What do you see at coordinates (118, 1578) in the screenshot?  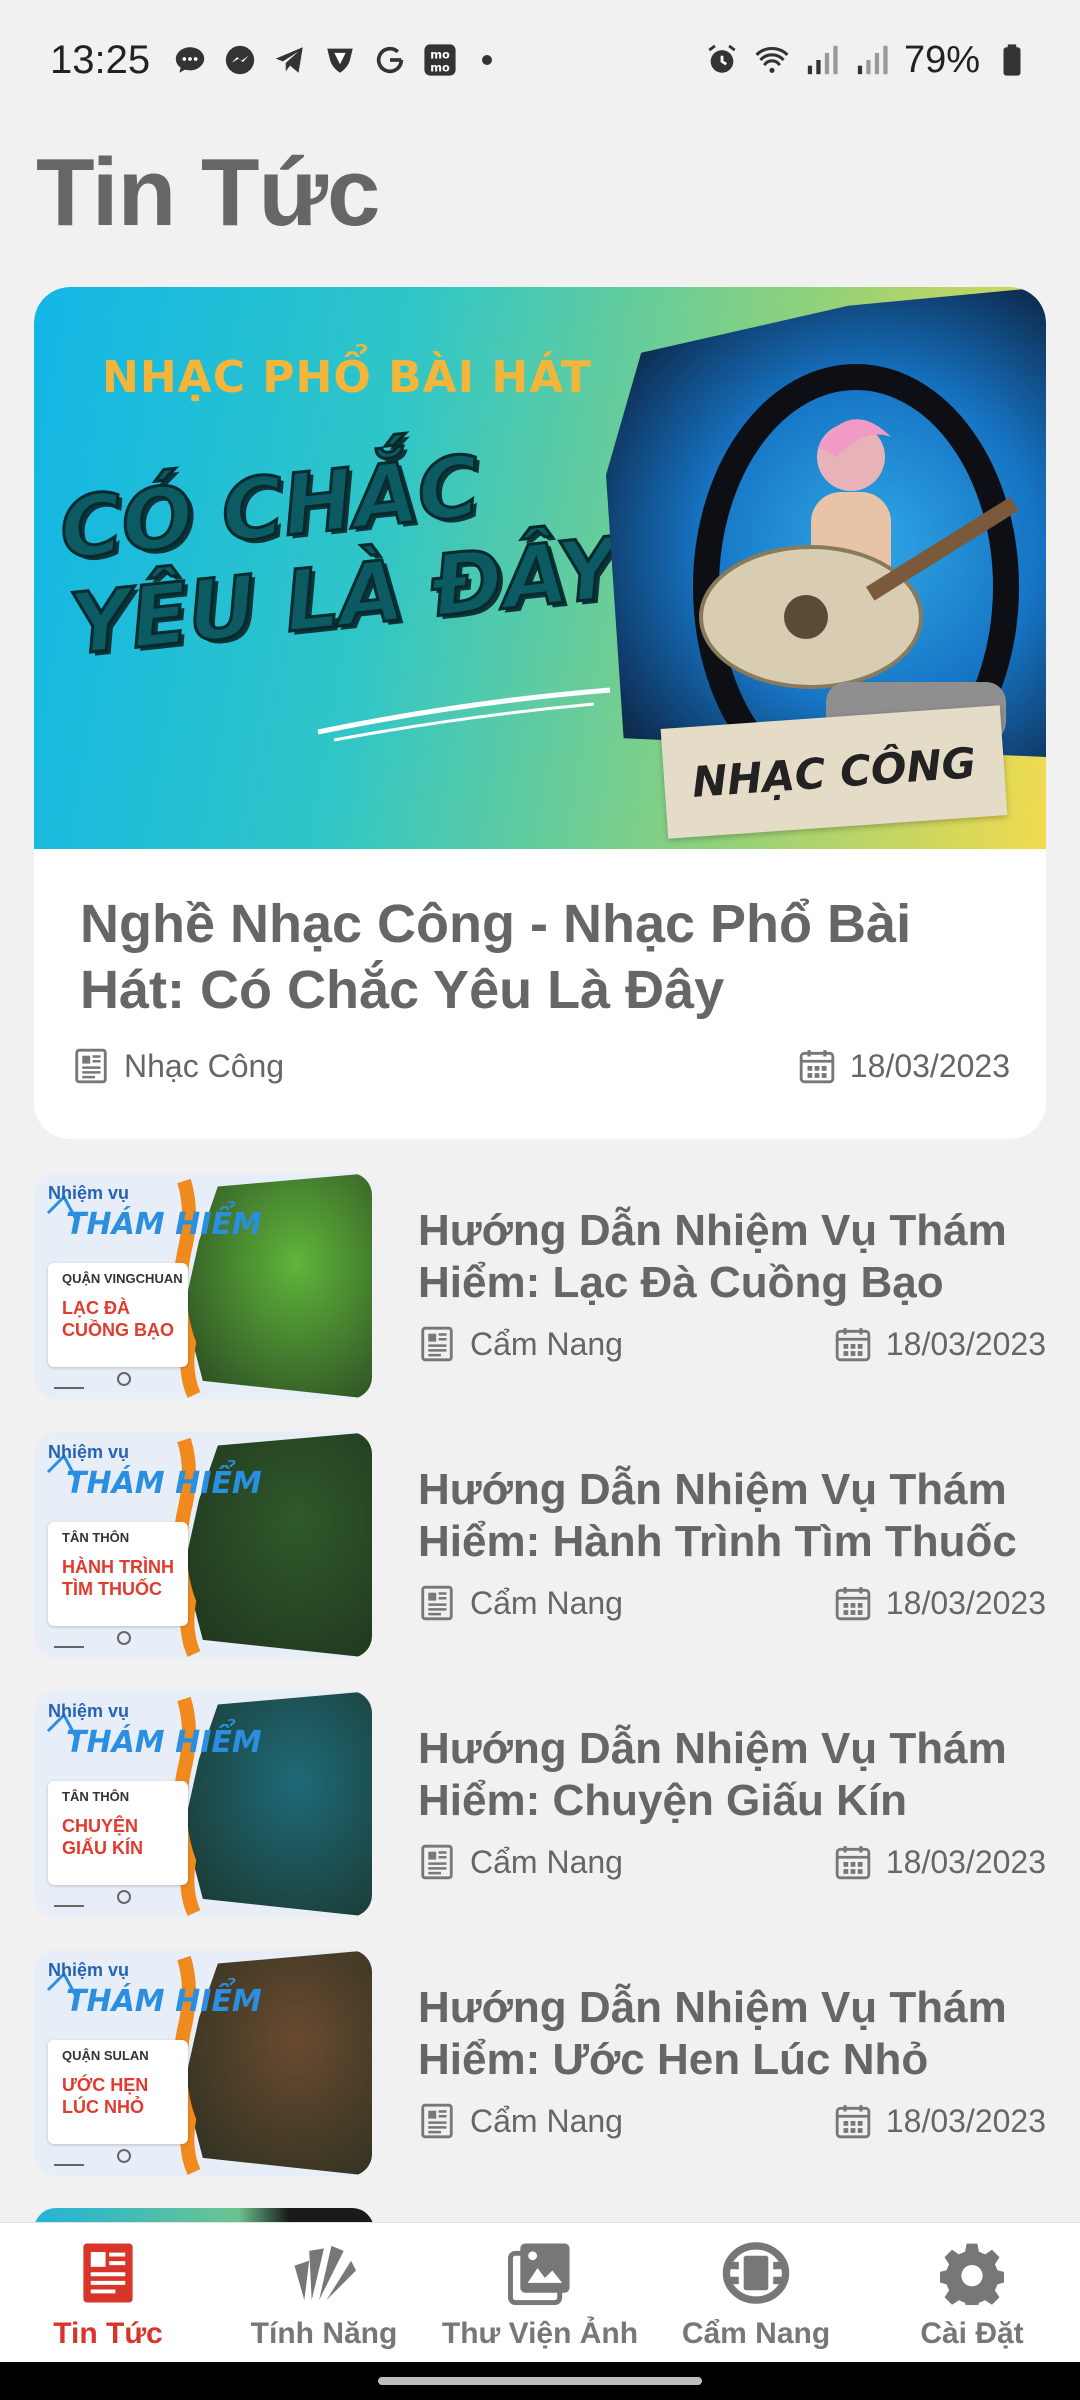 I see `thumbnail-note-main: HÀNH TRÌNH TÌM THUỐC` at bounding box center [118, 1578].